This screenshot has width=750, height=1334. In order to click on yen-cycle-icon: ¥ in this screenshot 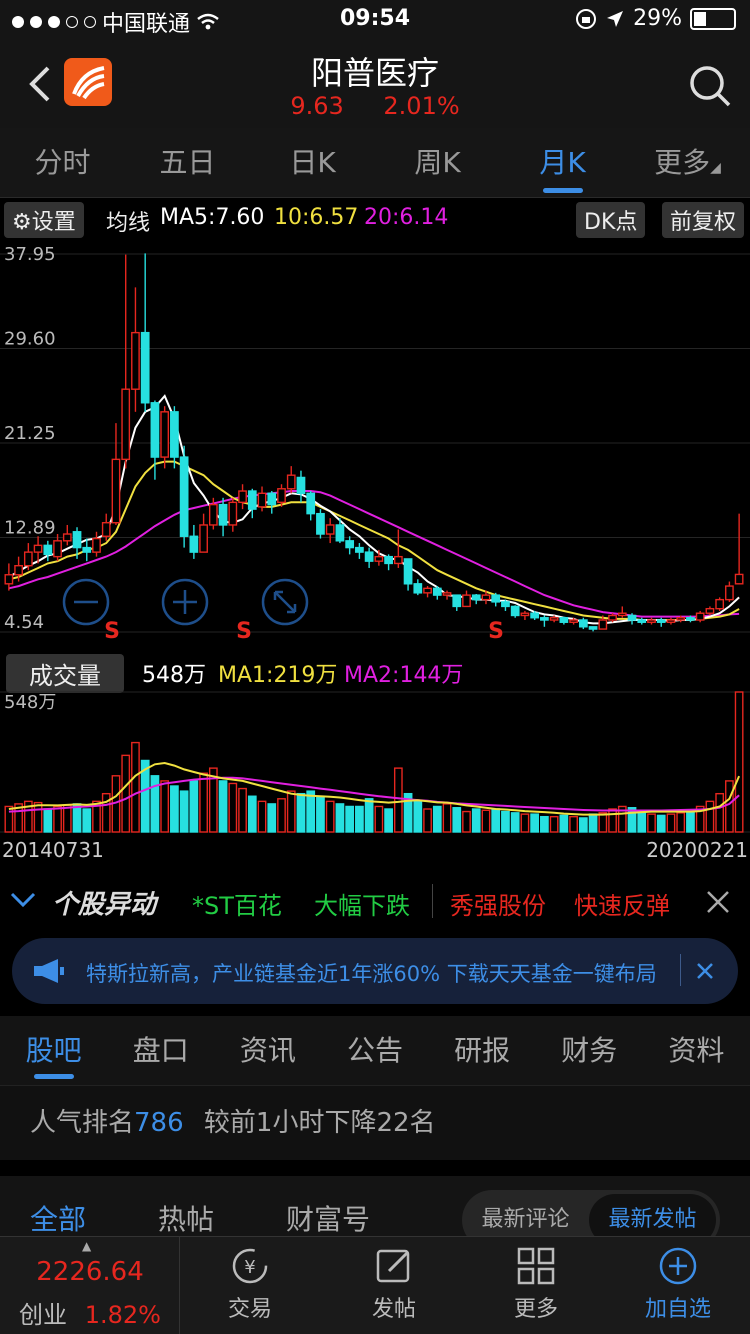, I will do `click(250, 1266)`.